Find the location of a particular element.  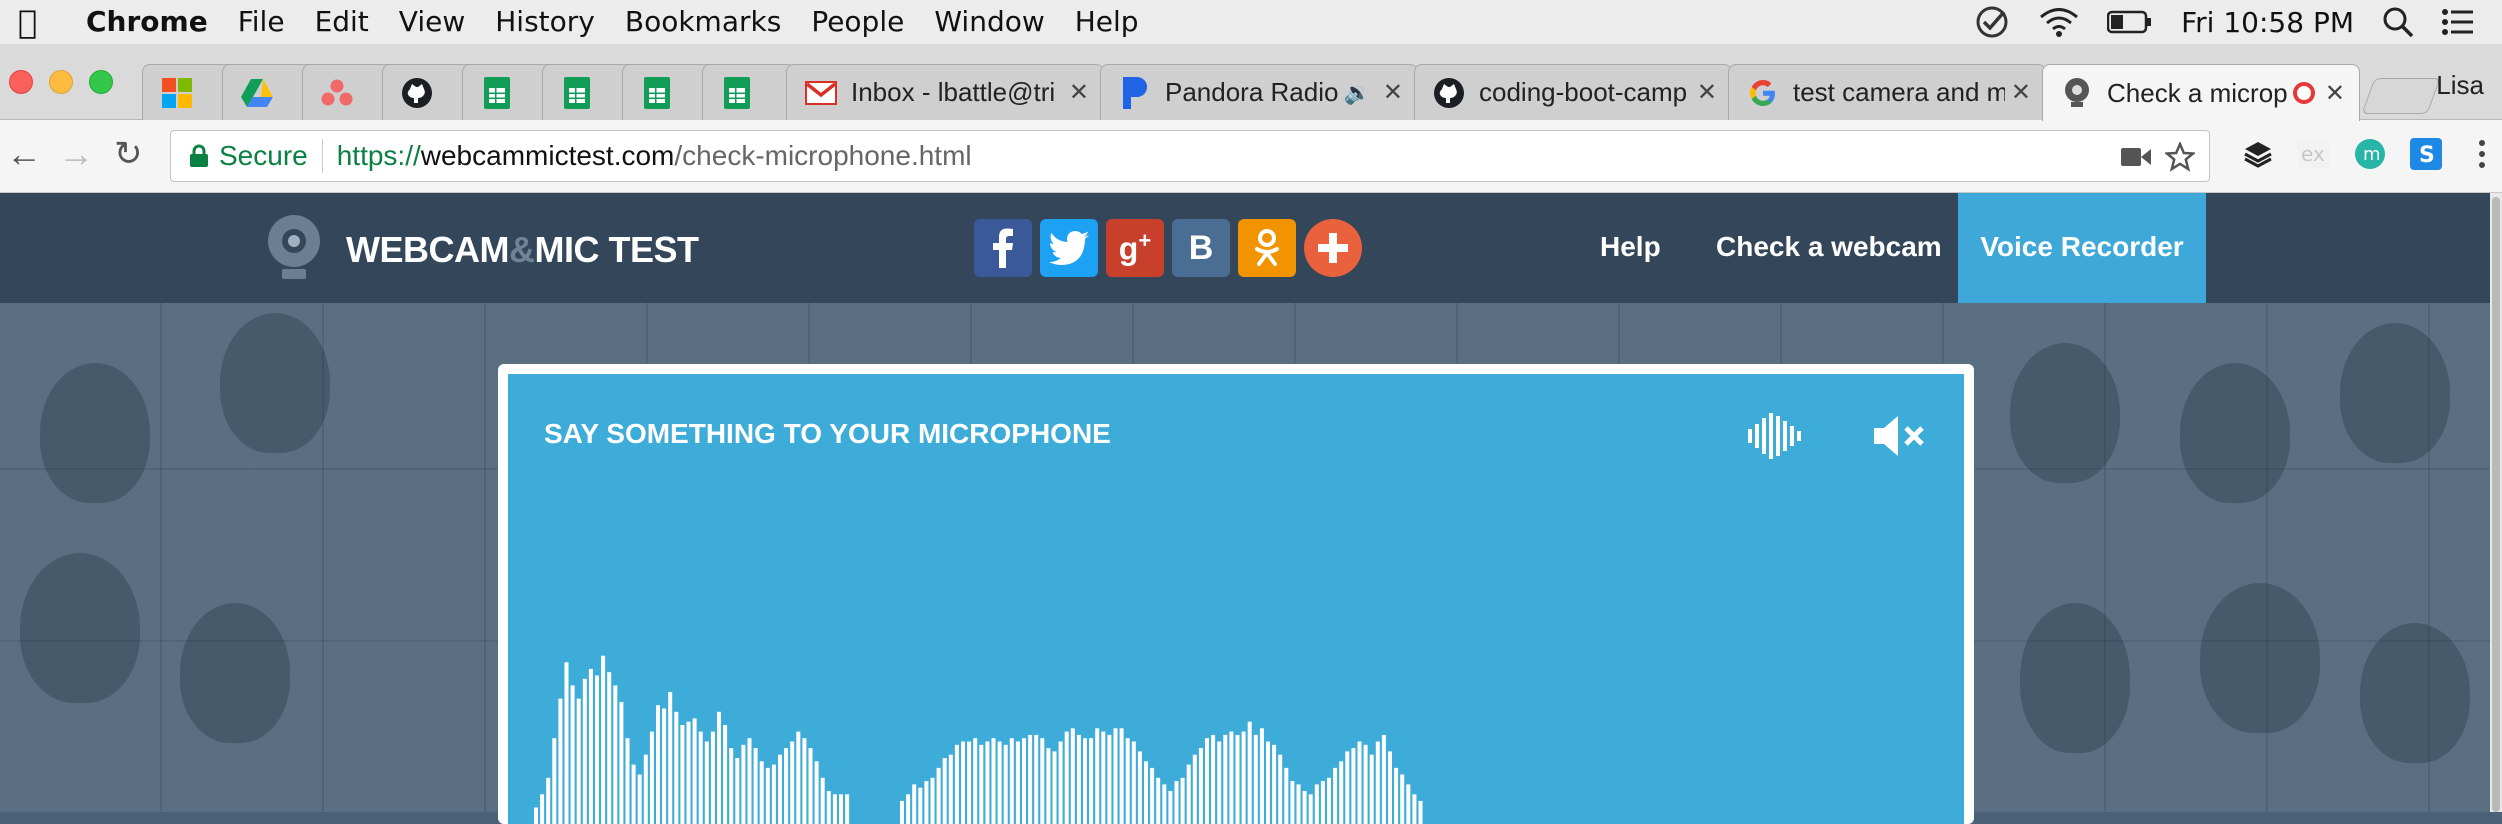

camera-in-use-icon is located at coordinates (2136, 157).